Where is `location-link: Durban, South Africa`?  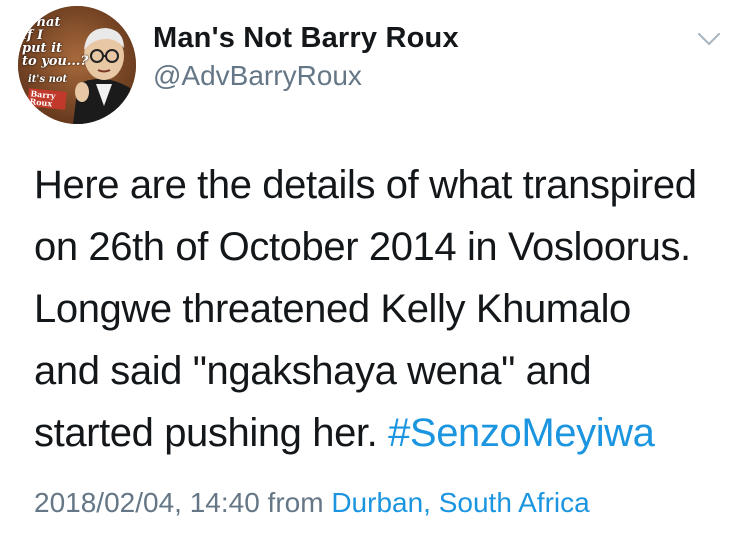
location-link: Durban, South Africa is located at coordinates (460, 502).